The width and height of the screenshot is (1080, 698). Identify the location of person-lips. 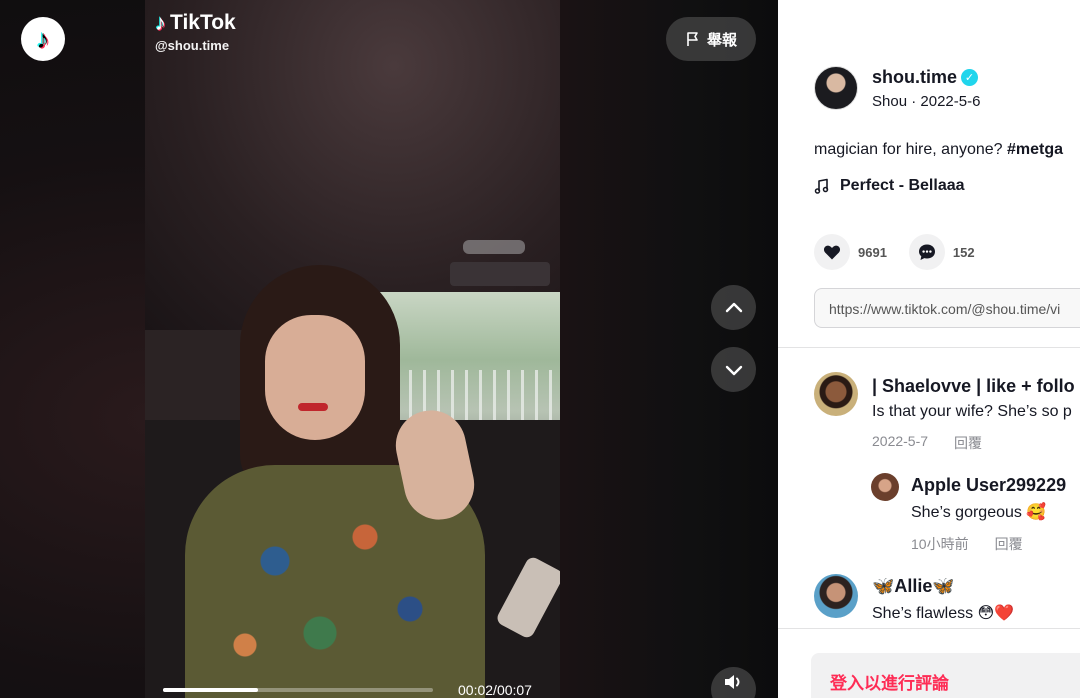
(313, 407).